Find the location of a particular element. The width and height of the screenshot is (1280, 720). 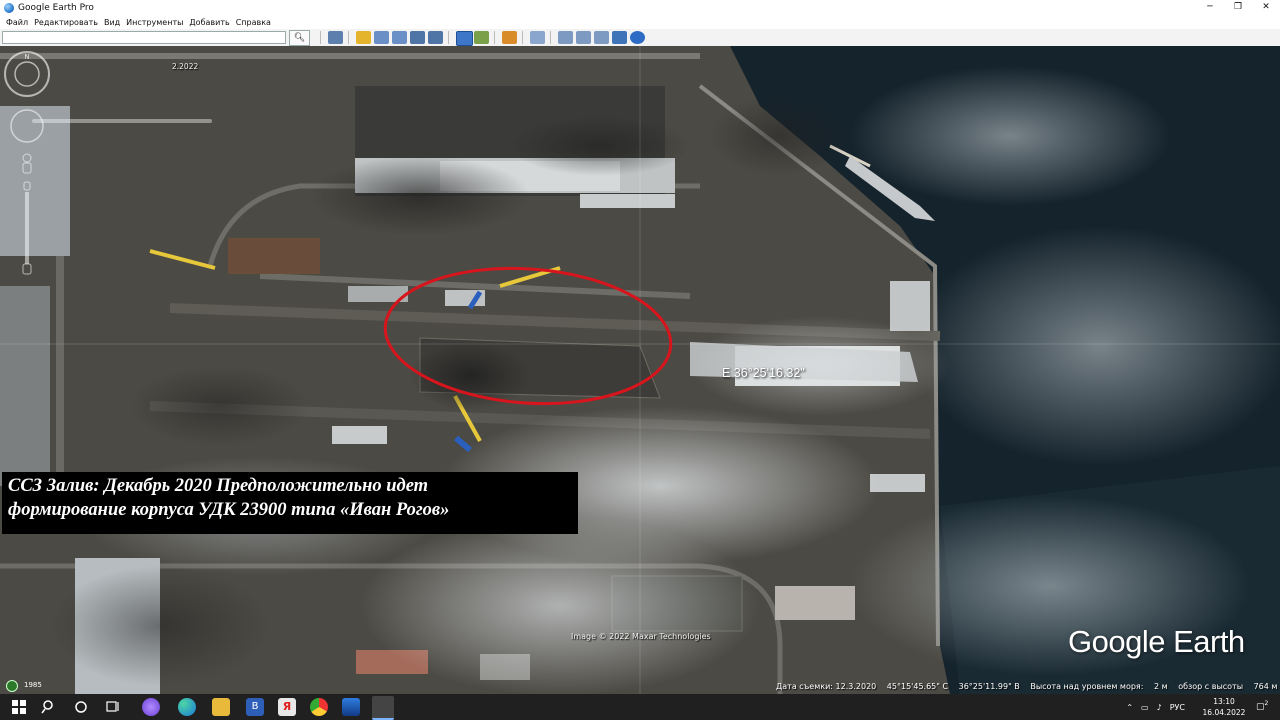

polygon-icon is located at coordinates (381, 37).